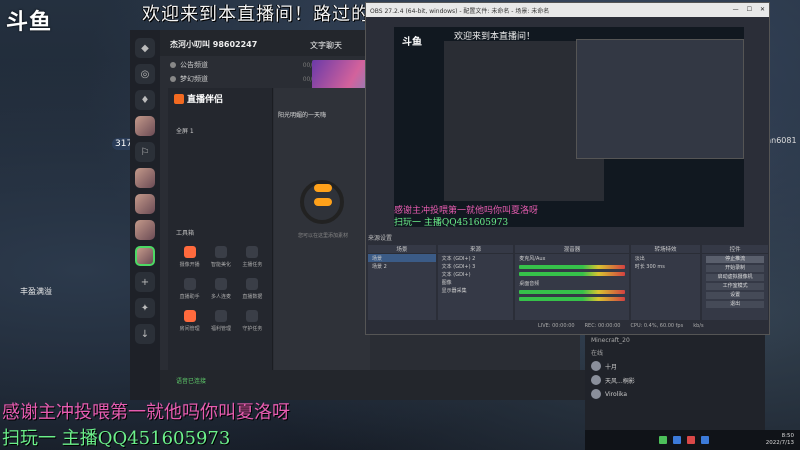  Describe the element at coordinates (145, 100) in the screenshot. I see `sidebar-game-icon: ♦` at that location.